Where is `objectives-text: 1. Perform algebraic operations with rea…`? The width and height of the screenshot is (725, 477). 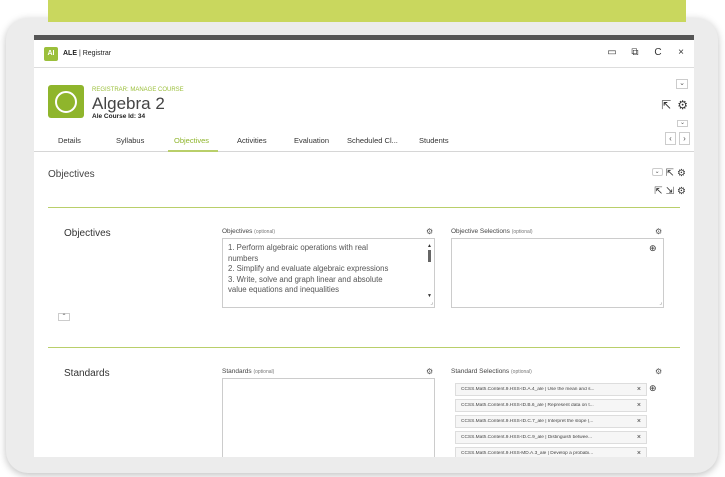 objectives-text: 1. Perform algebraic operations with rea… is located at coordinates (322, 269).